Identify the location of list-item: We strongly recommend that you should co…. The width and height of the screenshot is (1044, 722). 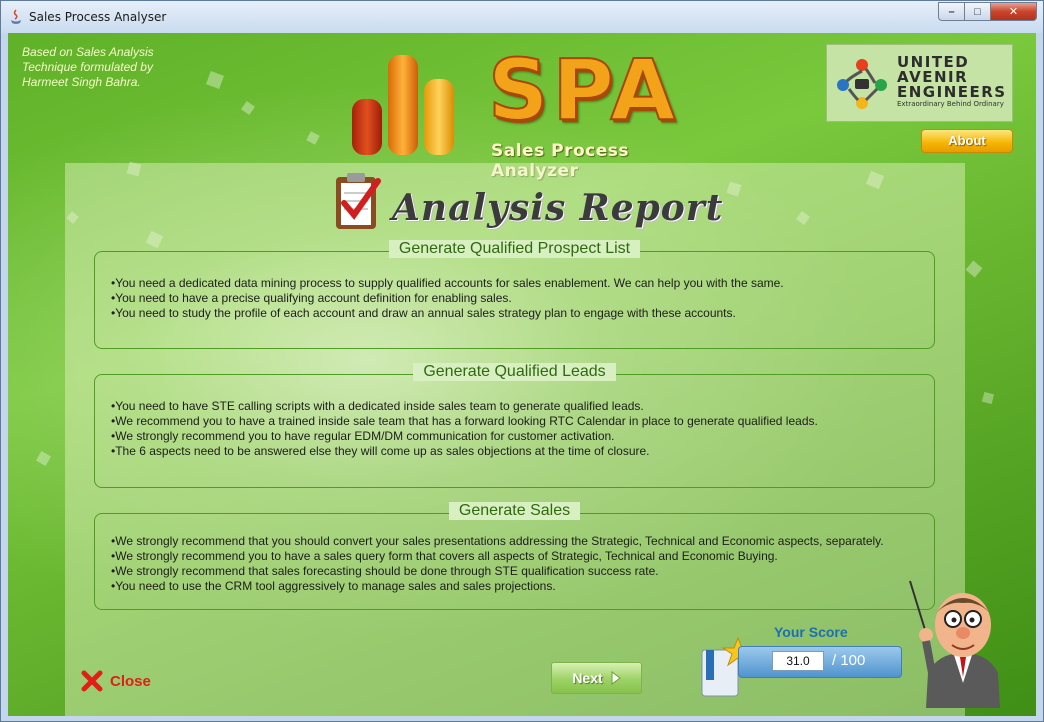
(497, 541).